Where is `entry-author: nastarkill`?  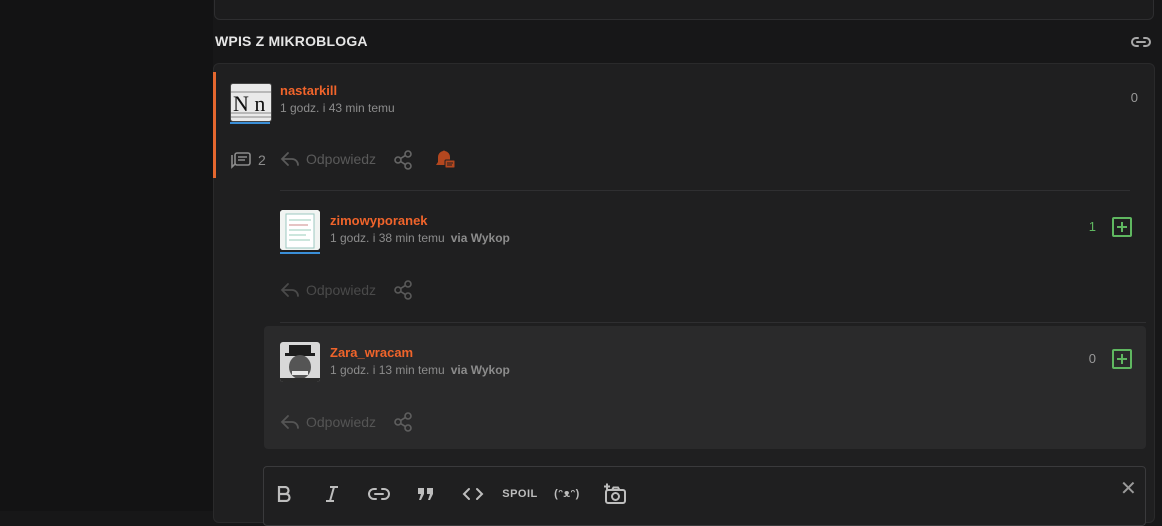 entry-author: nastarkill is located at coordinates (308, 90).